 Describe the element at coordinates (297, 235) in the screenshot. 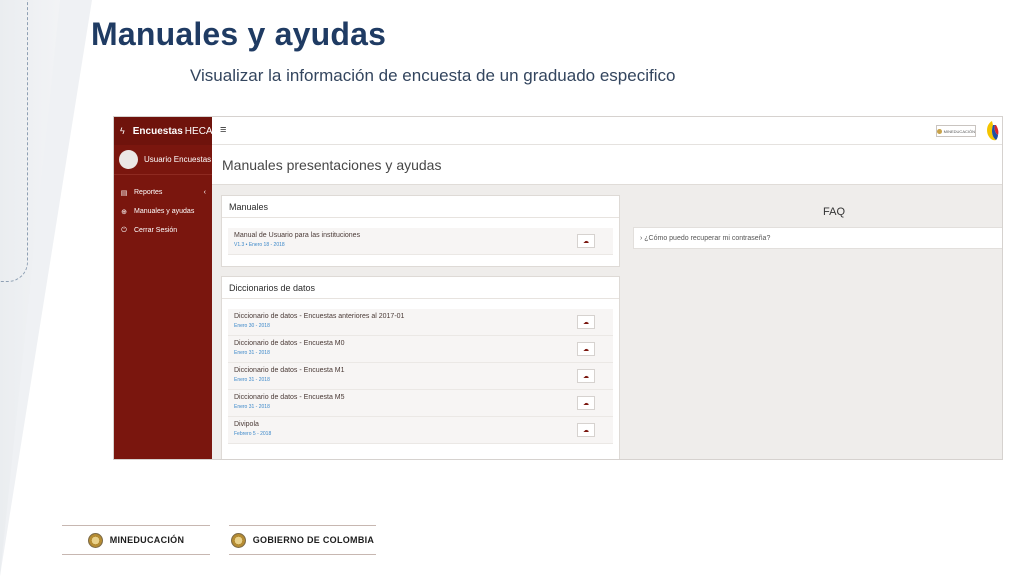

I see `item-name: Manual de Usuario para las instituciones` at that location.